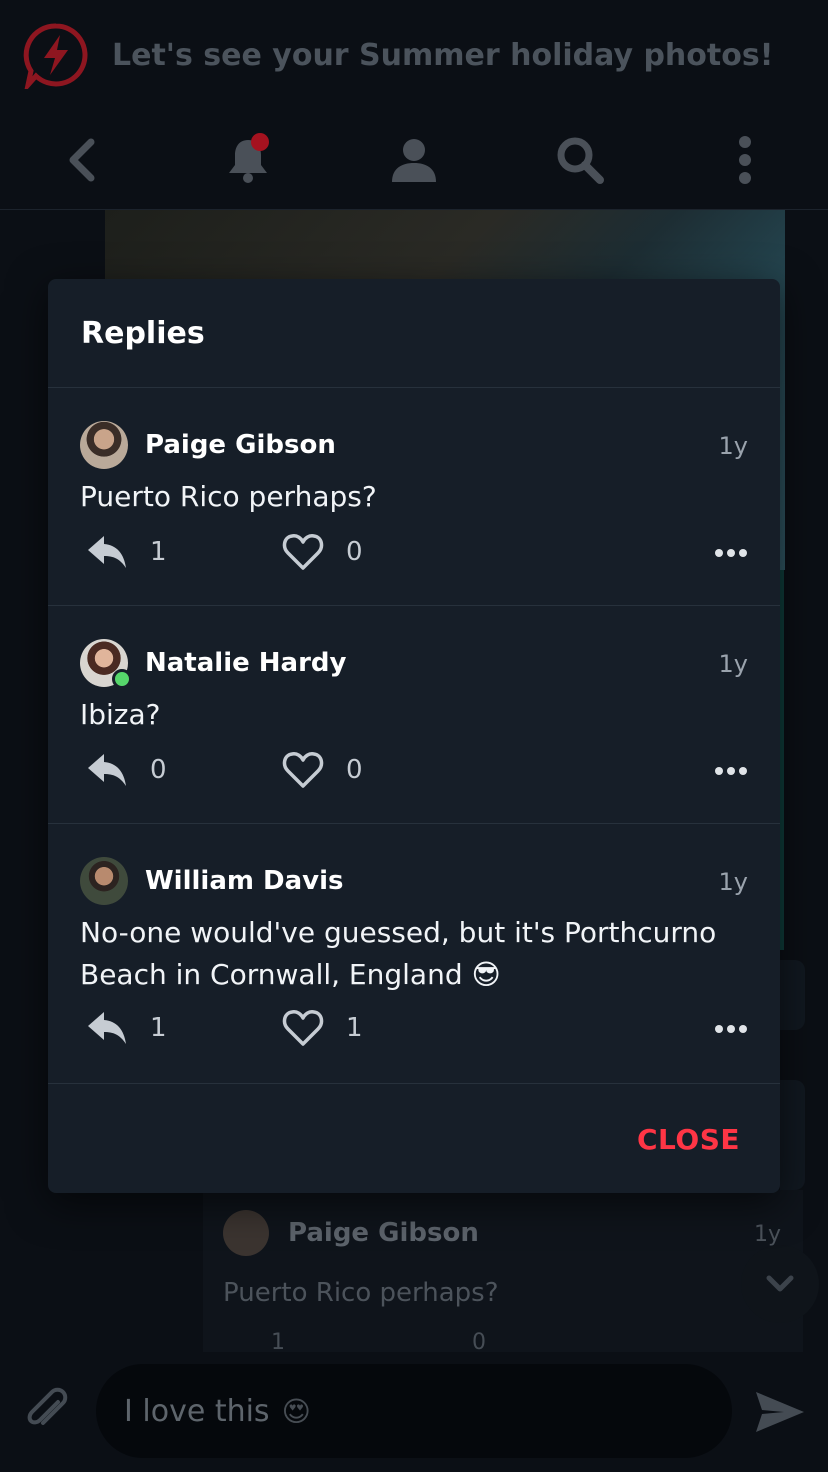 This screenshot has height=1472, width=828. Describe the element at coordinates (197, 1411) in the screenshot. I see `message-text: I love this` at that location.